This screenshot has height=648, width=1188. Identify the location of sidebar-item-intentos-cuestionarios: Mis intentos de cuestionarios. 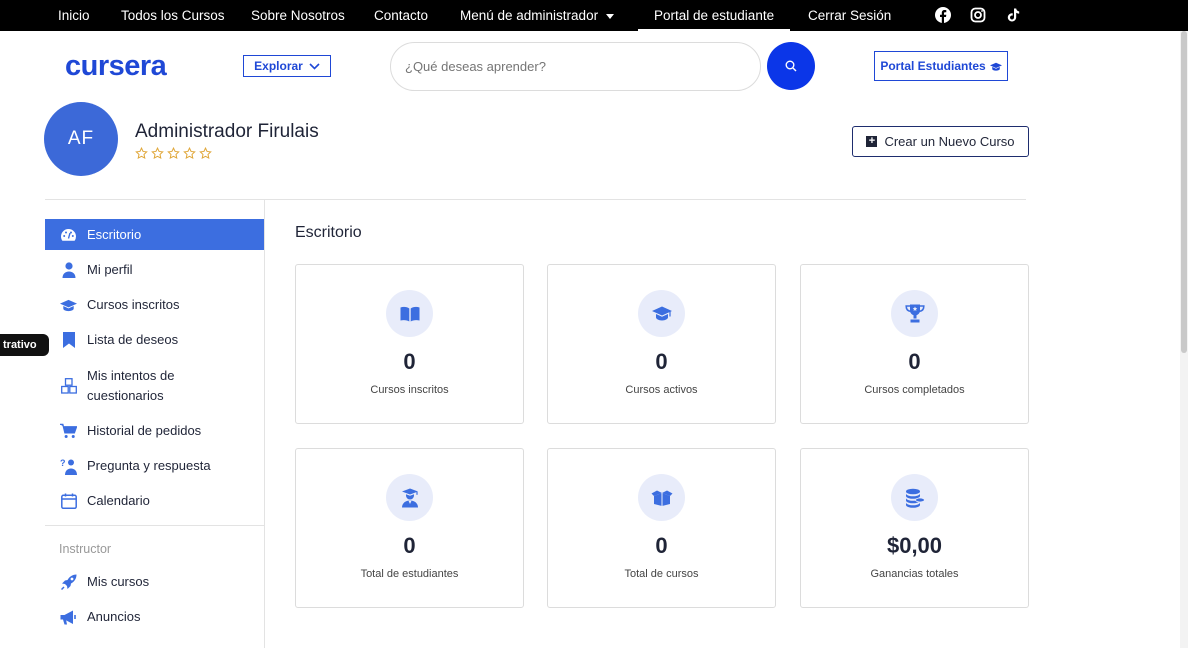
(154, 385).